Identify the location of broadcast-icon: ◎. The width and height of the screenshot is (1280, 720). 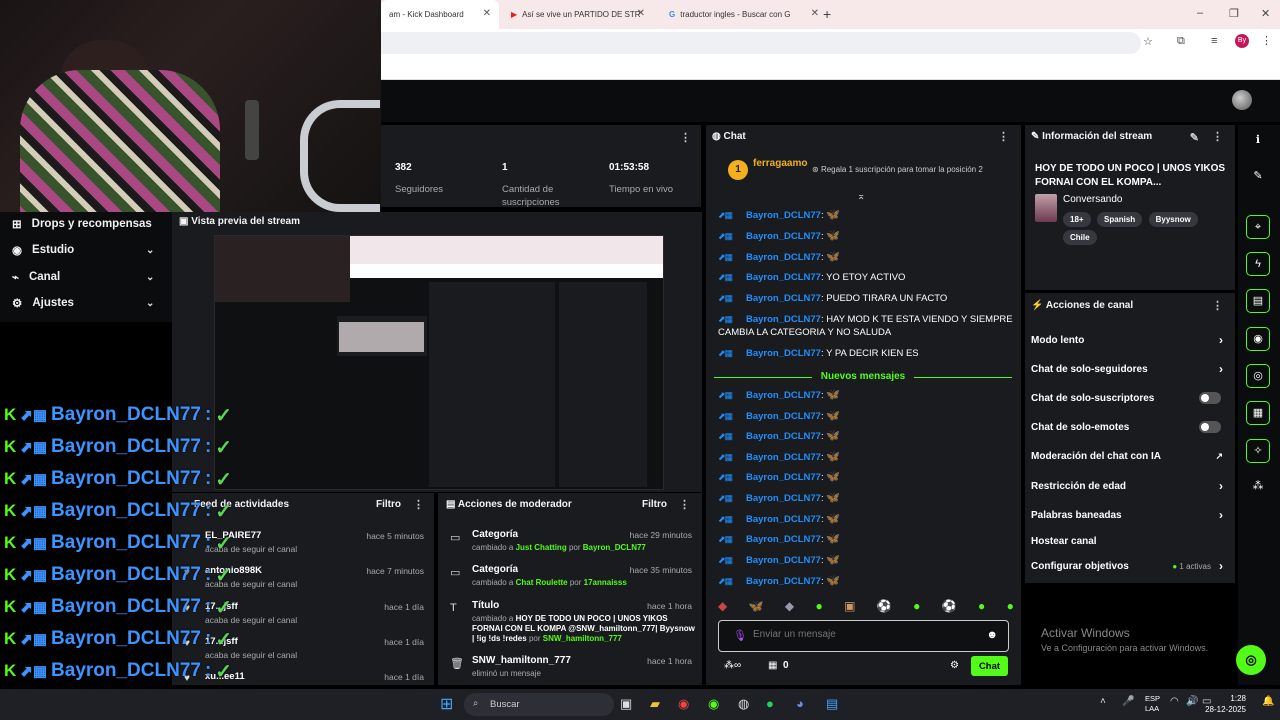
(1258, 376).